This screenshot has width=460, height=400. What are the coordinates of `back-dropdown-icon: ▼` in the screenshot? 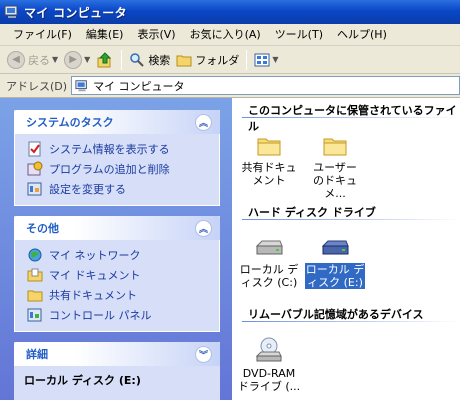 It's located at (55, 59).